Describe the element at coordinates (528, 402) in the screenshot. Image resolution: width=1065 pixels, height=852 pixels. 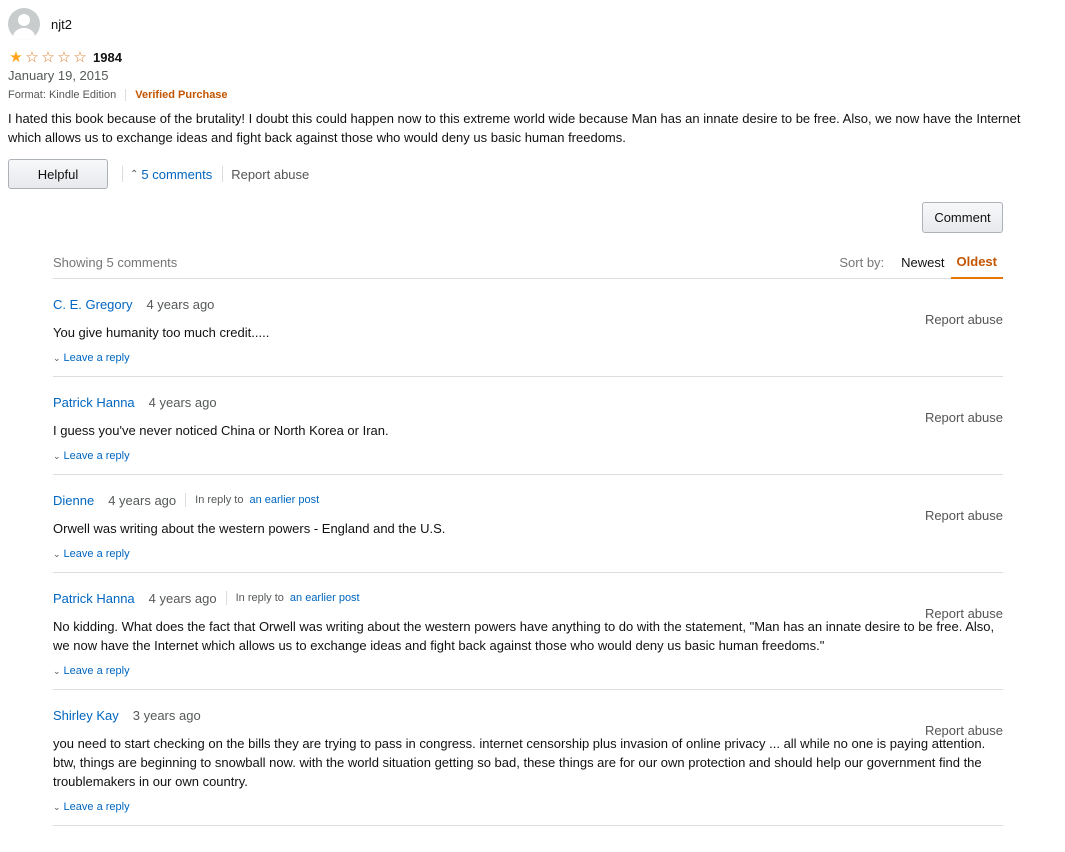
I see `comment-header: Patrick Hanna 4 years ago` at that location.